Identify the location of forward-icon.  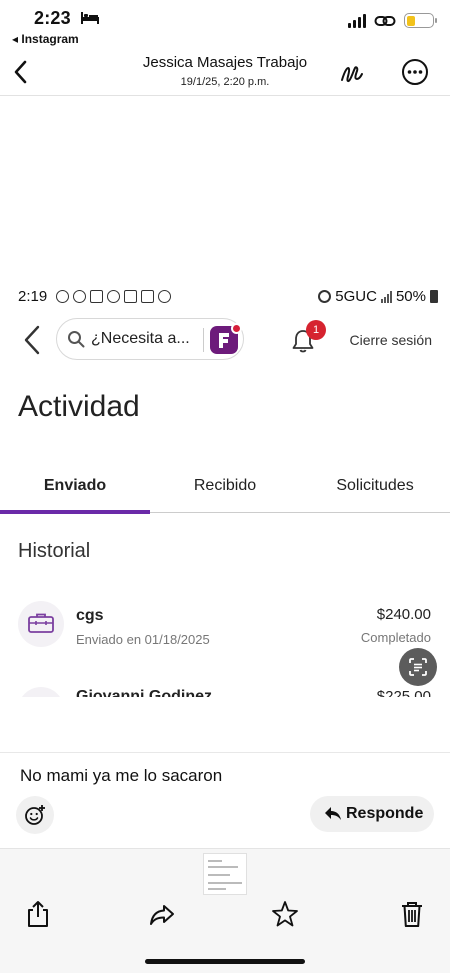
(162, 914).